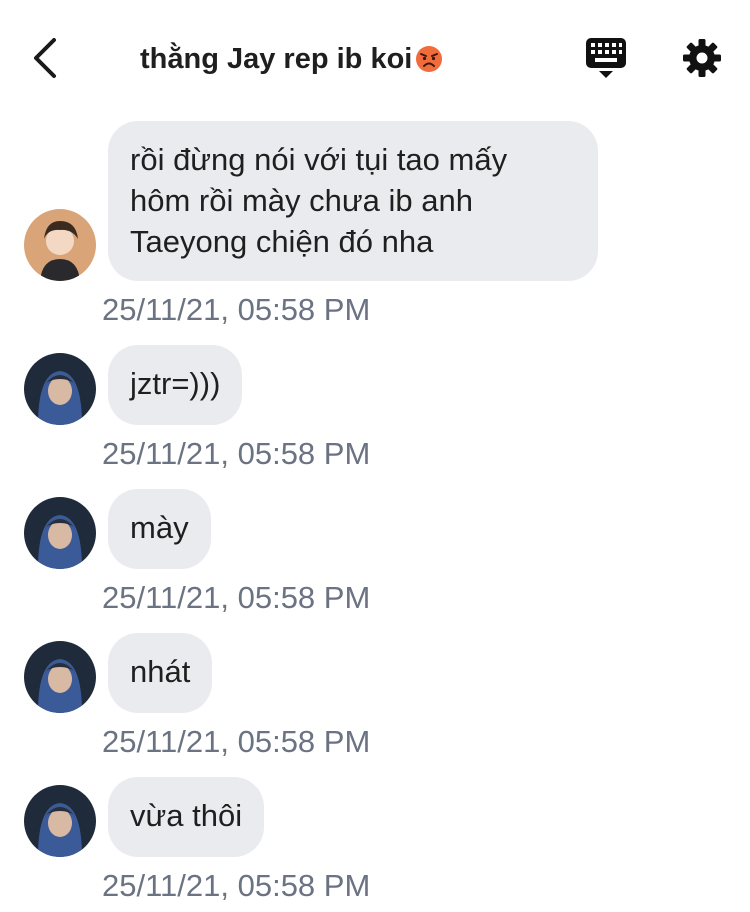  I want to click on message-bubble: vừa thôi, so click(186, 817).